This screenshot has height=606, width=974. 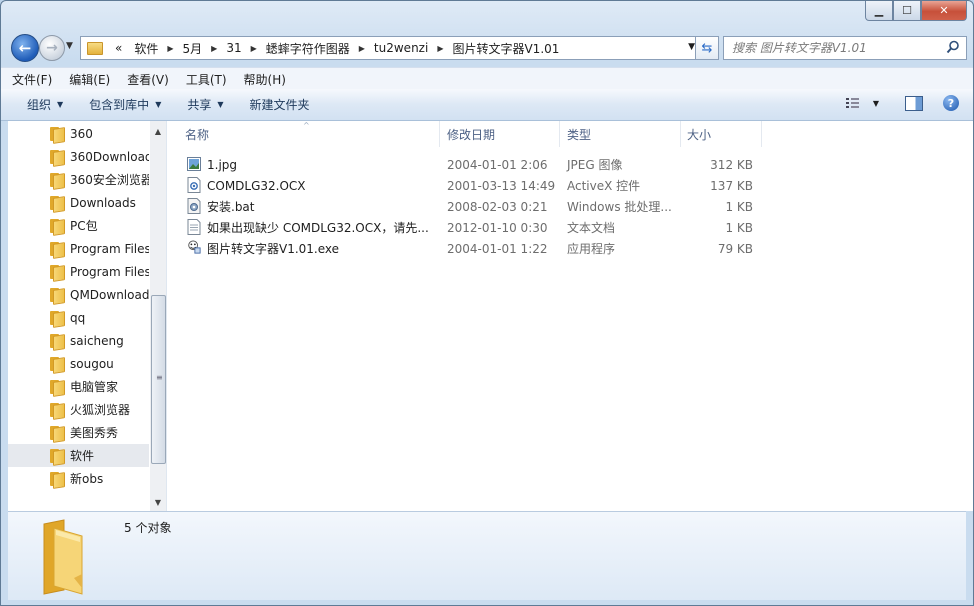 What do you see at coordinates (604, 186) in the screenshot?
I see `file-type: ActiveX 控件` at bounding box center [604, 186].